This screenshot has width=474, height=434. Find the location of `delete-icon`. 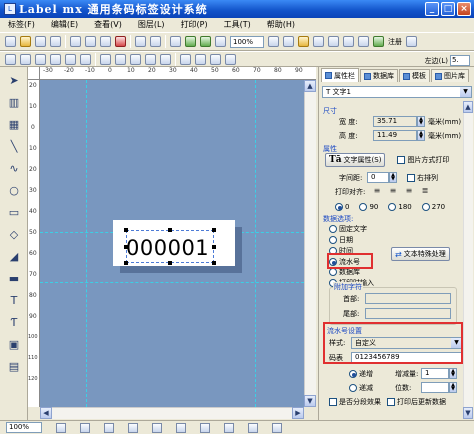

delete-icon is located at coordinates (120, 41).